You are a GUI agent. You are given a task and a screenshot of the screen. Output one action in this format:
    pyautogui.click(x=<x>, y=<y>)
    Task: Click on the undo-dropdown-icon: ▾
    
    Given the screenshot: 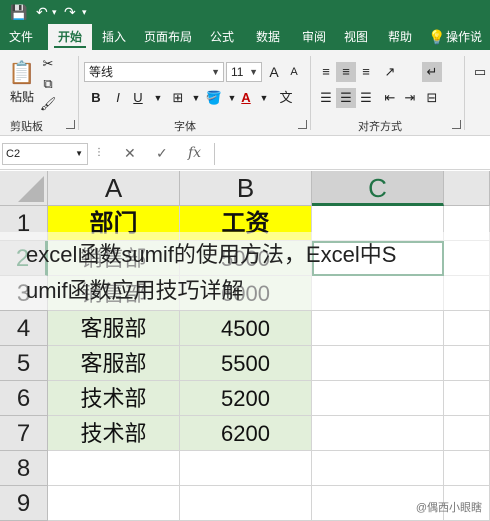 What is the action you would take?
    pyautogui.click(x=54, y=12)
    